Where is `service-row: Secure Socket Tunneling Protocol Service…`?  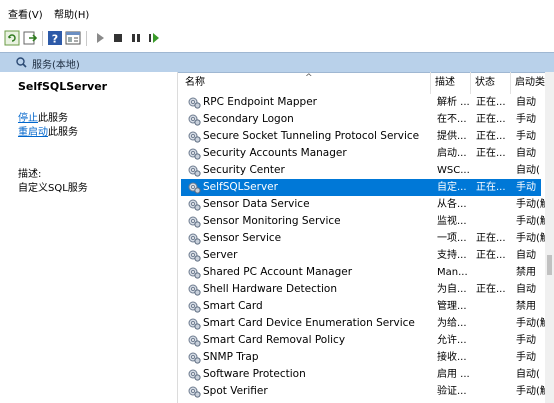
service-row: Secure Socket Tunneling Protocol Service… is located at coordinates (361, 136).